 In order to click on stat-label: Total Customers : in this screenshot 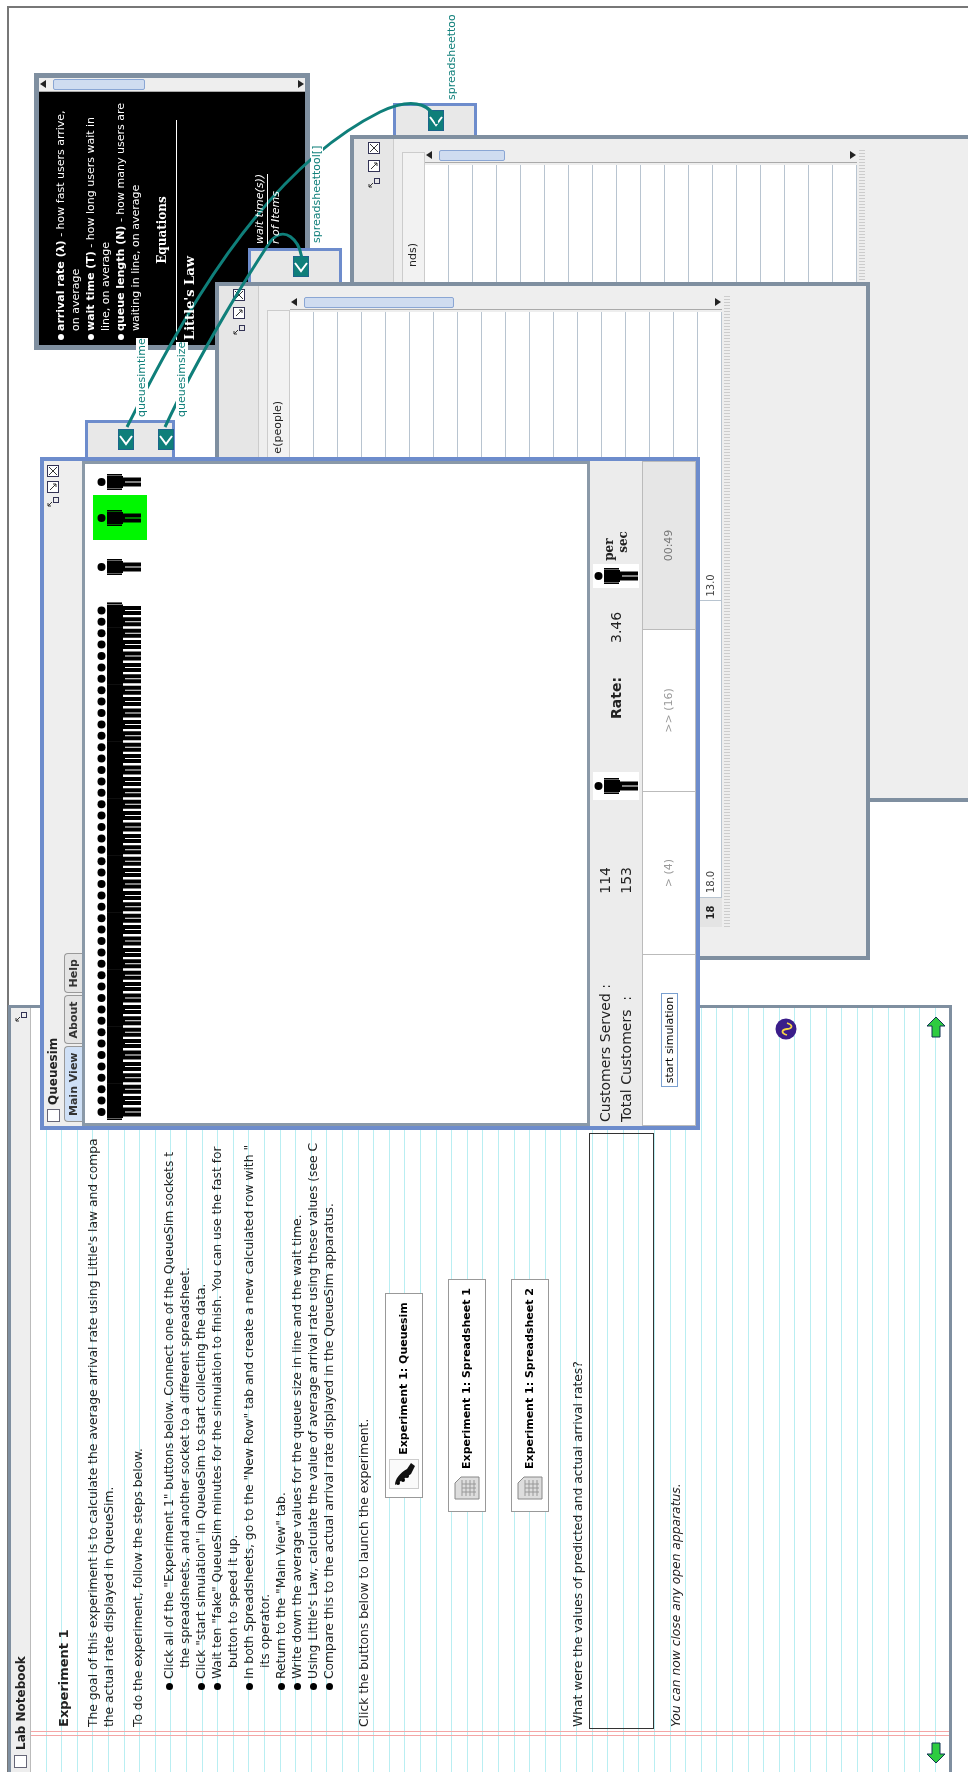, I will do `click(626, 1058)`.